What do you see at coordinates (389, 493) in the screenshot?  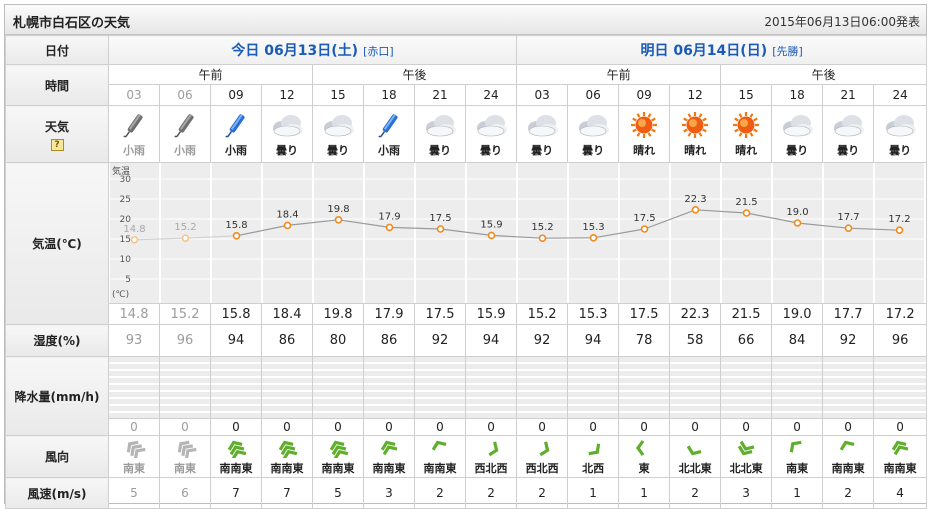 I see `wind-speed-cell: 3` at bounding box center [389, 493].